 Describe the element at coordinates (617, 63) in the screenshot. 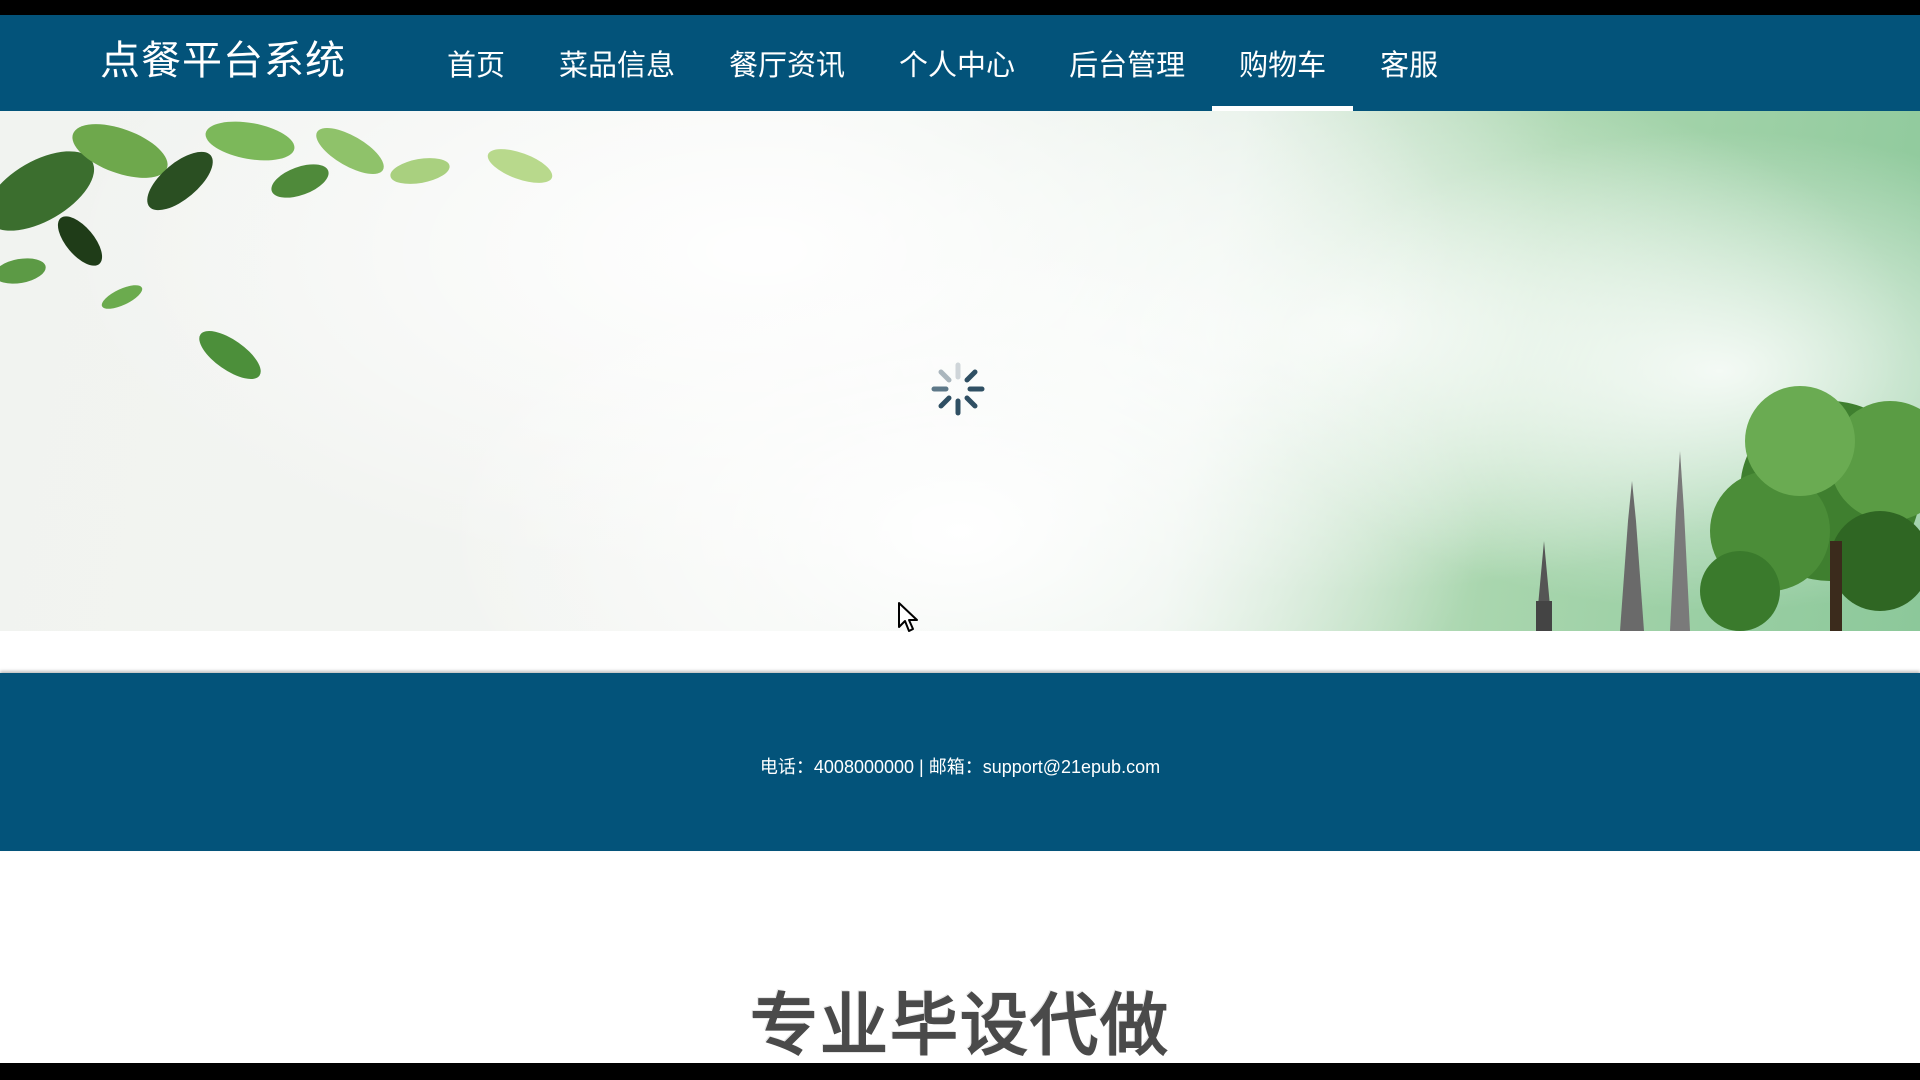

I see `nav-item-dishes: 菜品信息` at that location.